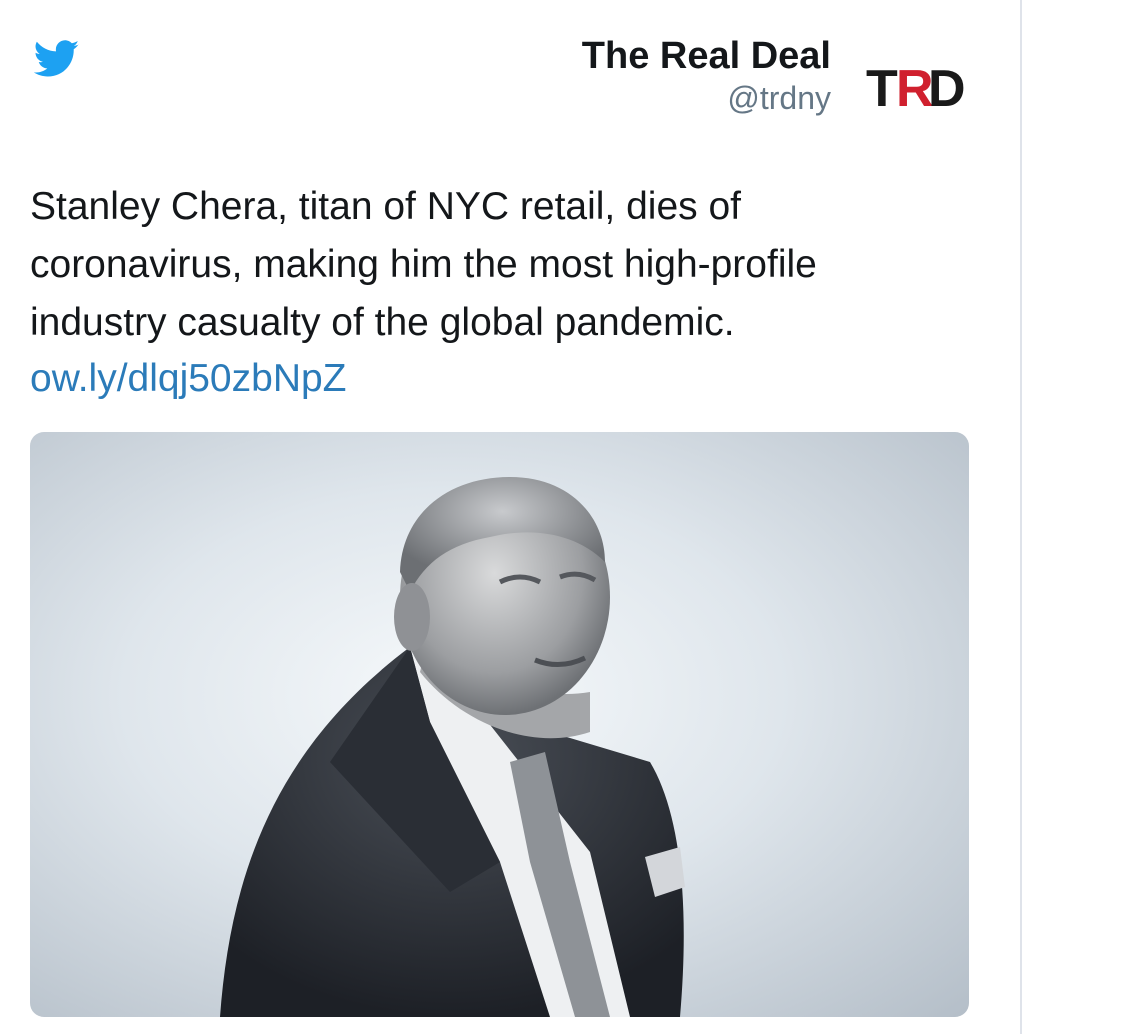  I want to click on account-handle: @trdny, so click(706, 98).